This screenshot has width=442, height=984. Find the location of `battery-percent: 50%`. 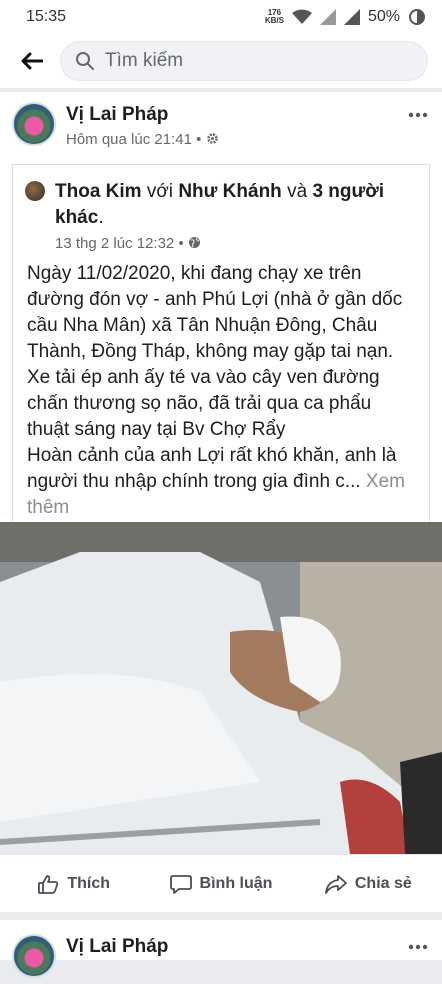

battery-percent: 50% is located at coordinates (383, 16).